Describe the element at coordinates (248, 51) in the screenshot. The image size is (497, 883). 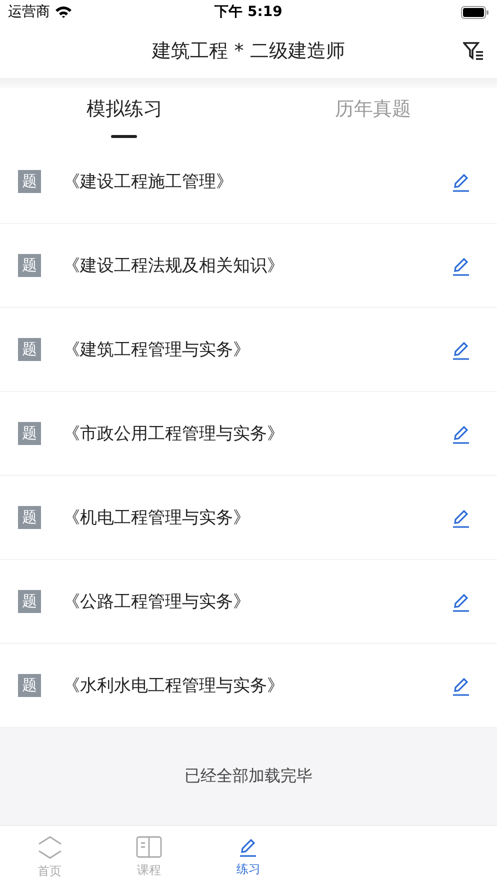
I see `page-title: 建筑工程 * 二级建造师` at that location.